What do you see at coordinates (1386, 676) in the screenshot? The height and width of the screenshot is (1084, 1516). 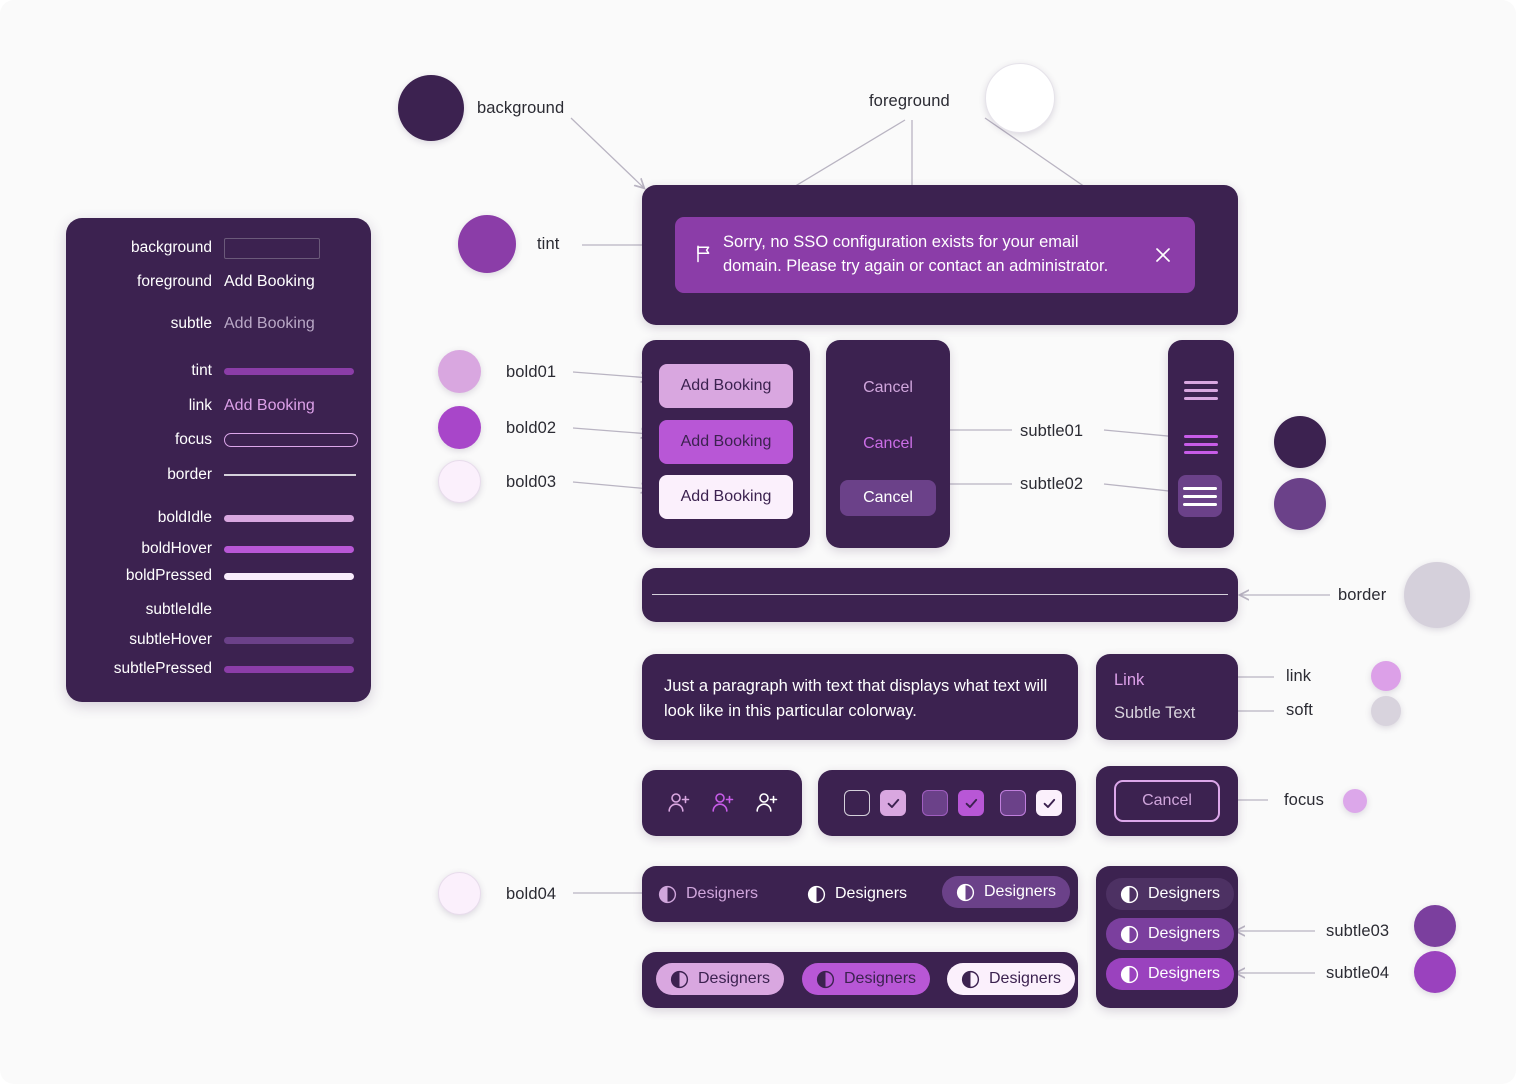 I see `swatch-link` at bounding box center [1386, 676].